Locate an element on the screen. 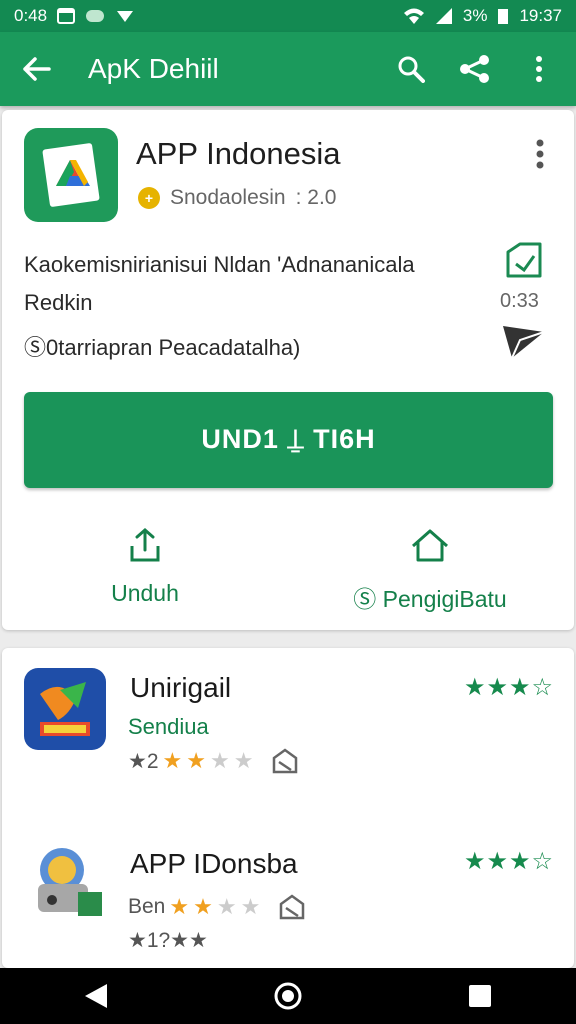 The height and width of the screenshot is (1024, 576). app-name: APP Indonesia is located at coordinates (238, 153).